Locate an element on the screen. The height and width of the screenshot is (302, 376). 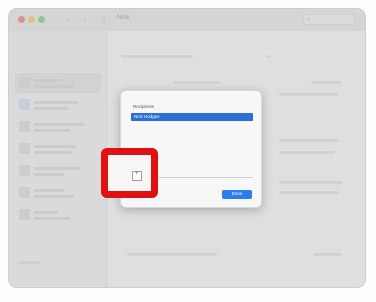
done-button-label: Done is located at coordinates (237, 193).